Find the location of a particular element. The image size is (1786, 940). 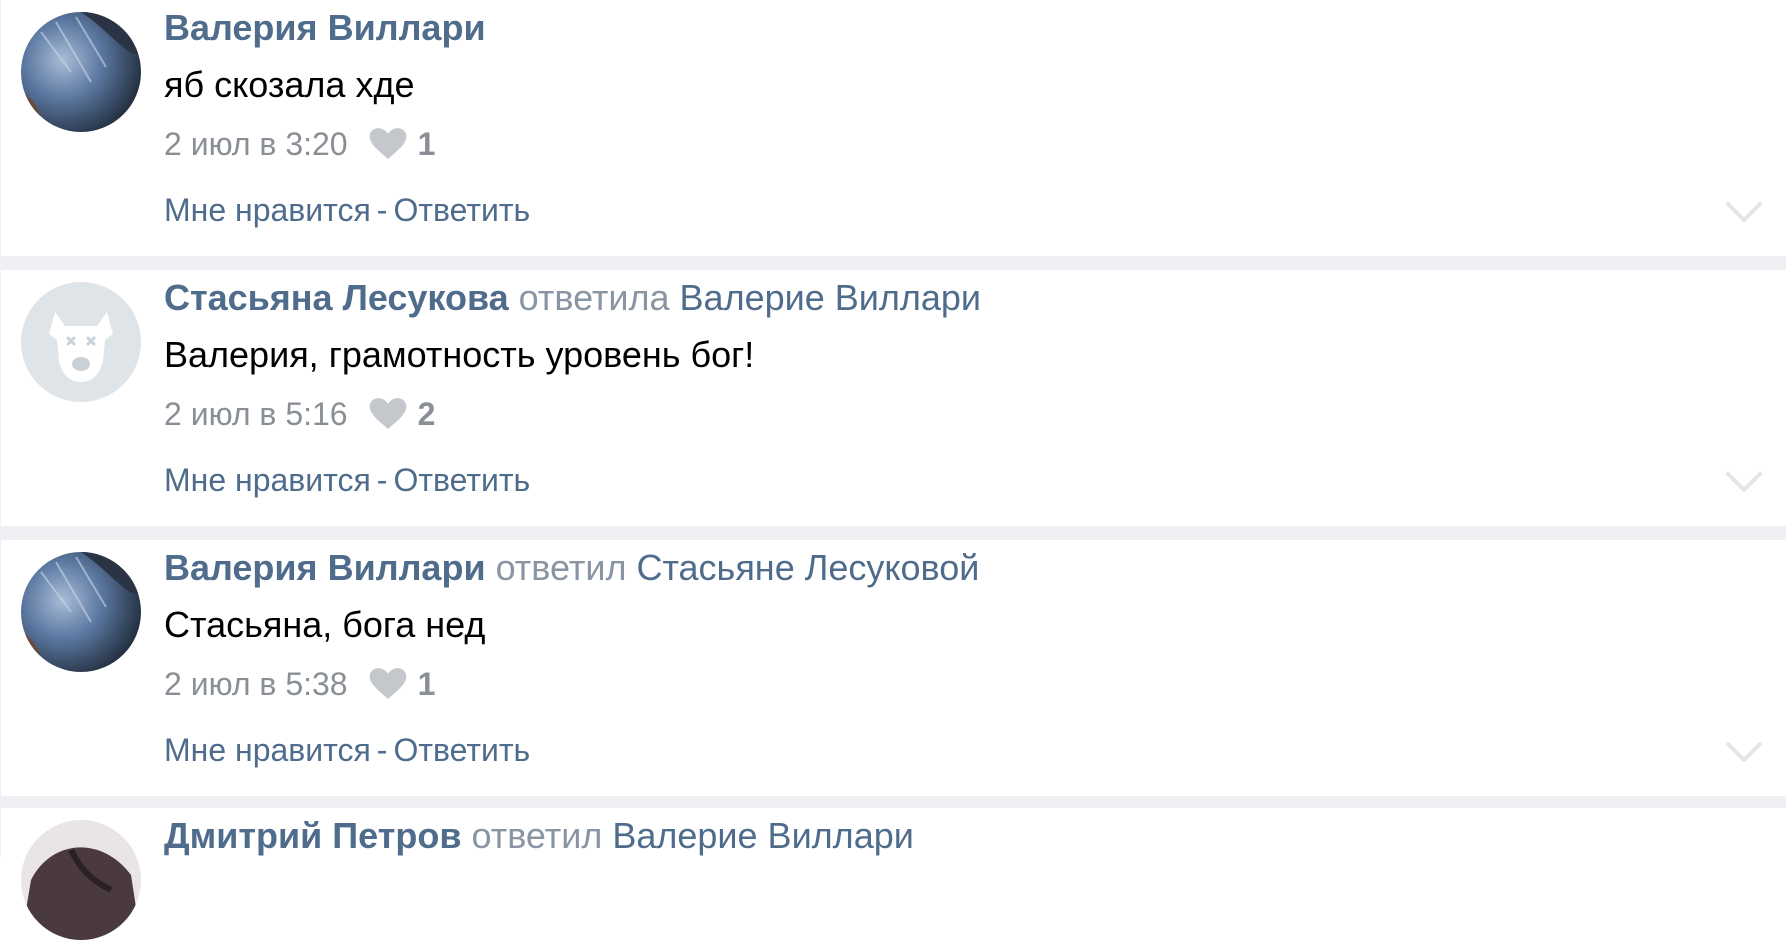

comment-text: яб скозала хде is located at coordinates (289, 84).